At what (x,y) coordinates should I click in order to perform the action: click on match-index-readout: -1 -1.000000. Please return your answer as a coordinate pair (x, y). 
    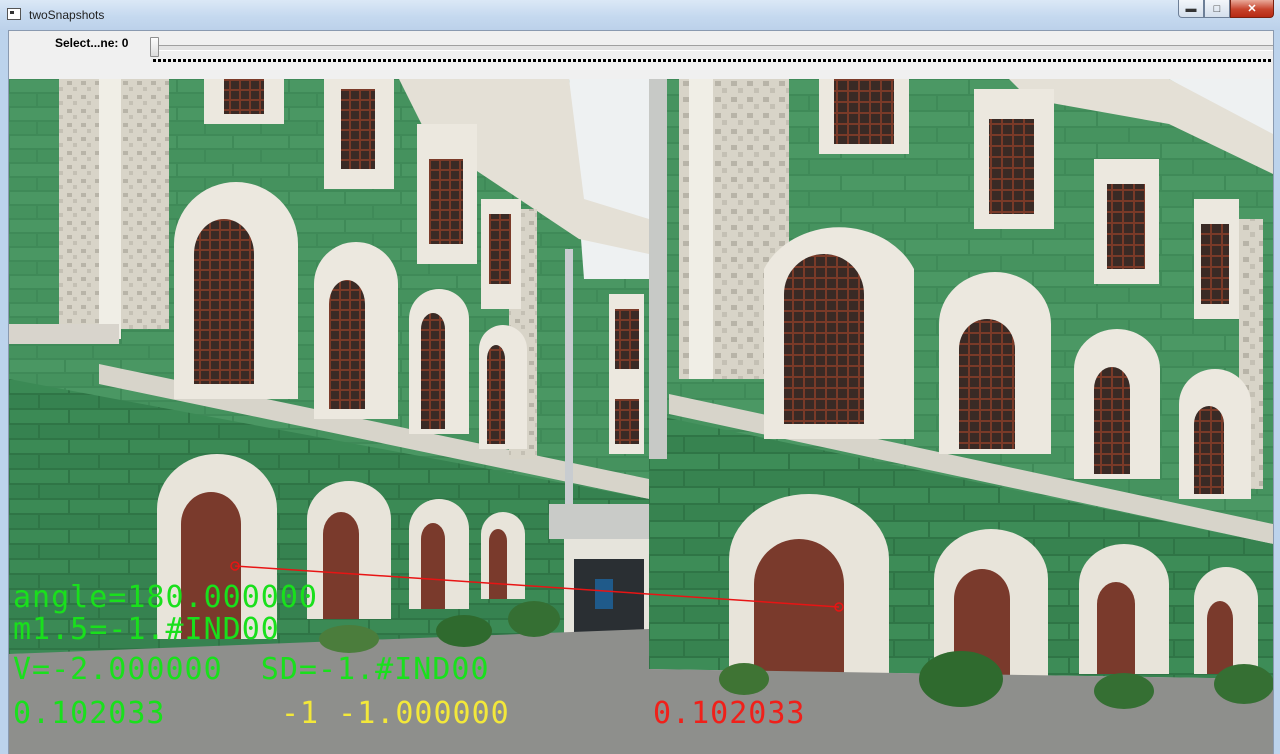
    Looking at the image, I should click on (395, 713).